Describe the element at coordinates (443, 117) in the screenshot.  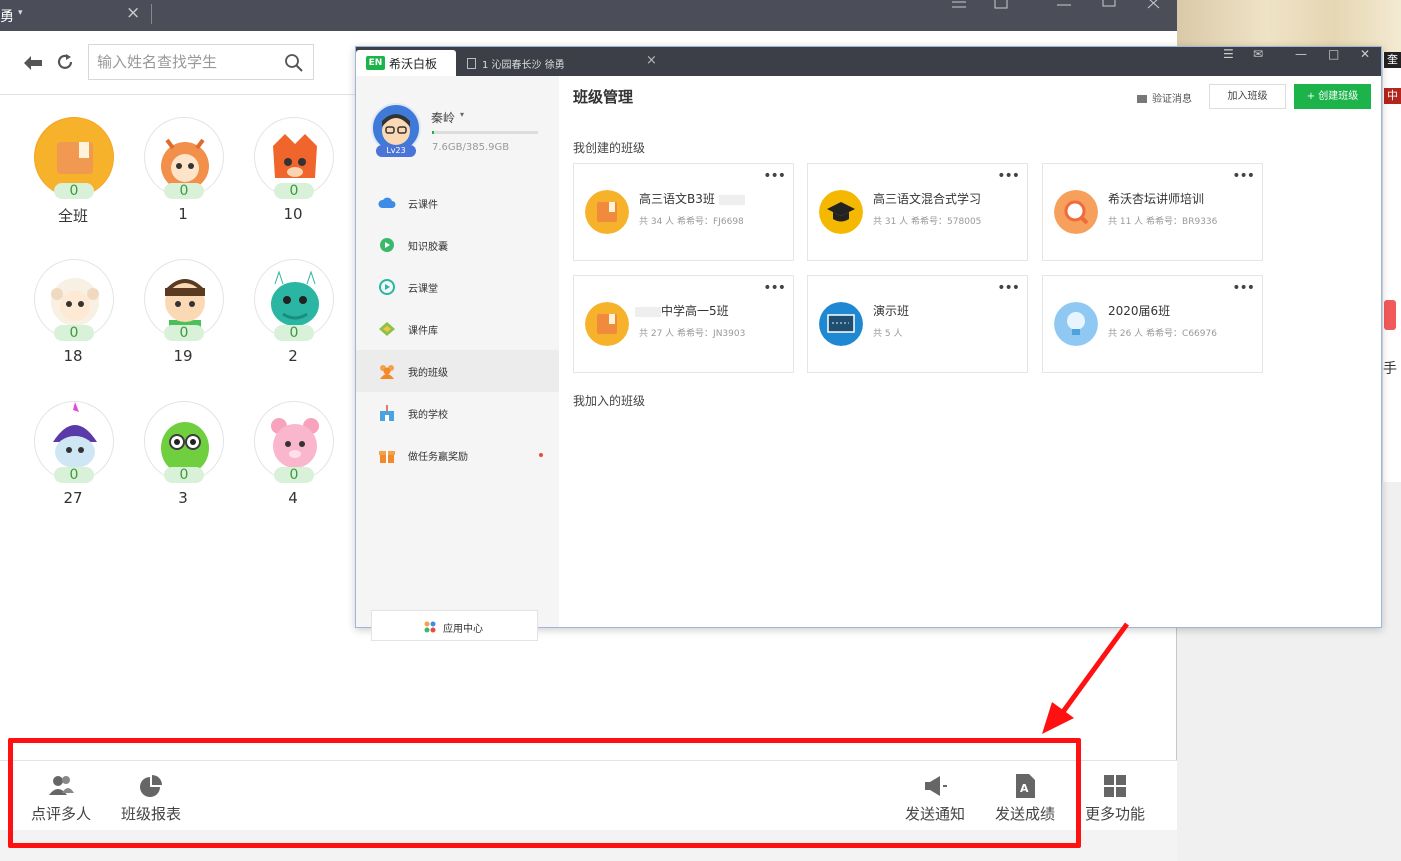
I see `user-name: 秦岭` at that location.